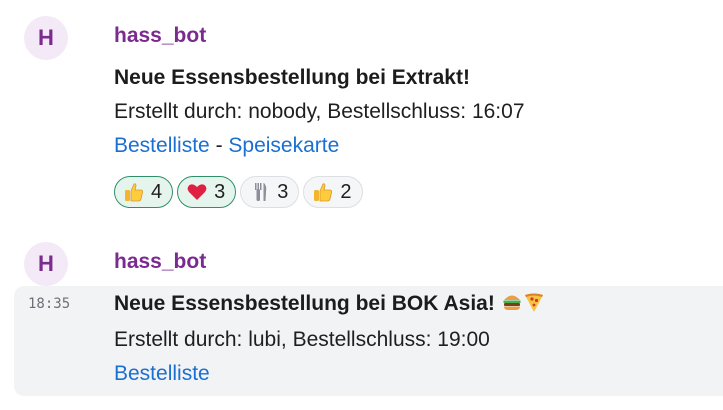 The image size is (723, 410). I want to click on reaction-heart: 3, so click(207, 192).